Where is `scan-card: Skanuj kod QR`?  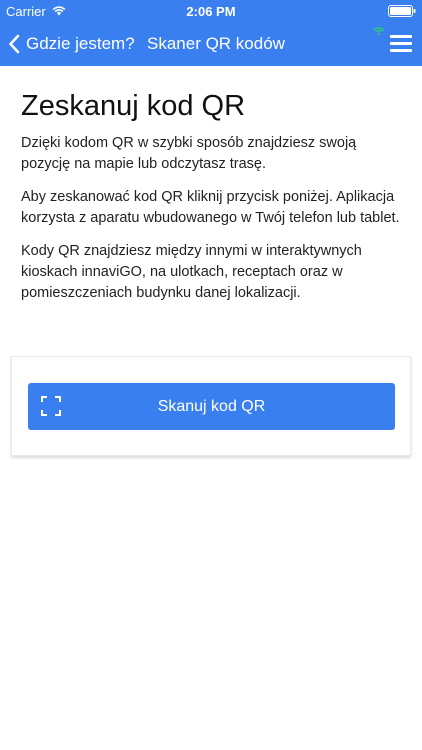
scan-card: Skanuj kod QR is located at coordinates (211, 406).